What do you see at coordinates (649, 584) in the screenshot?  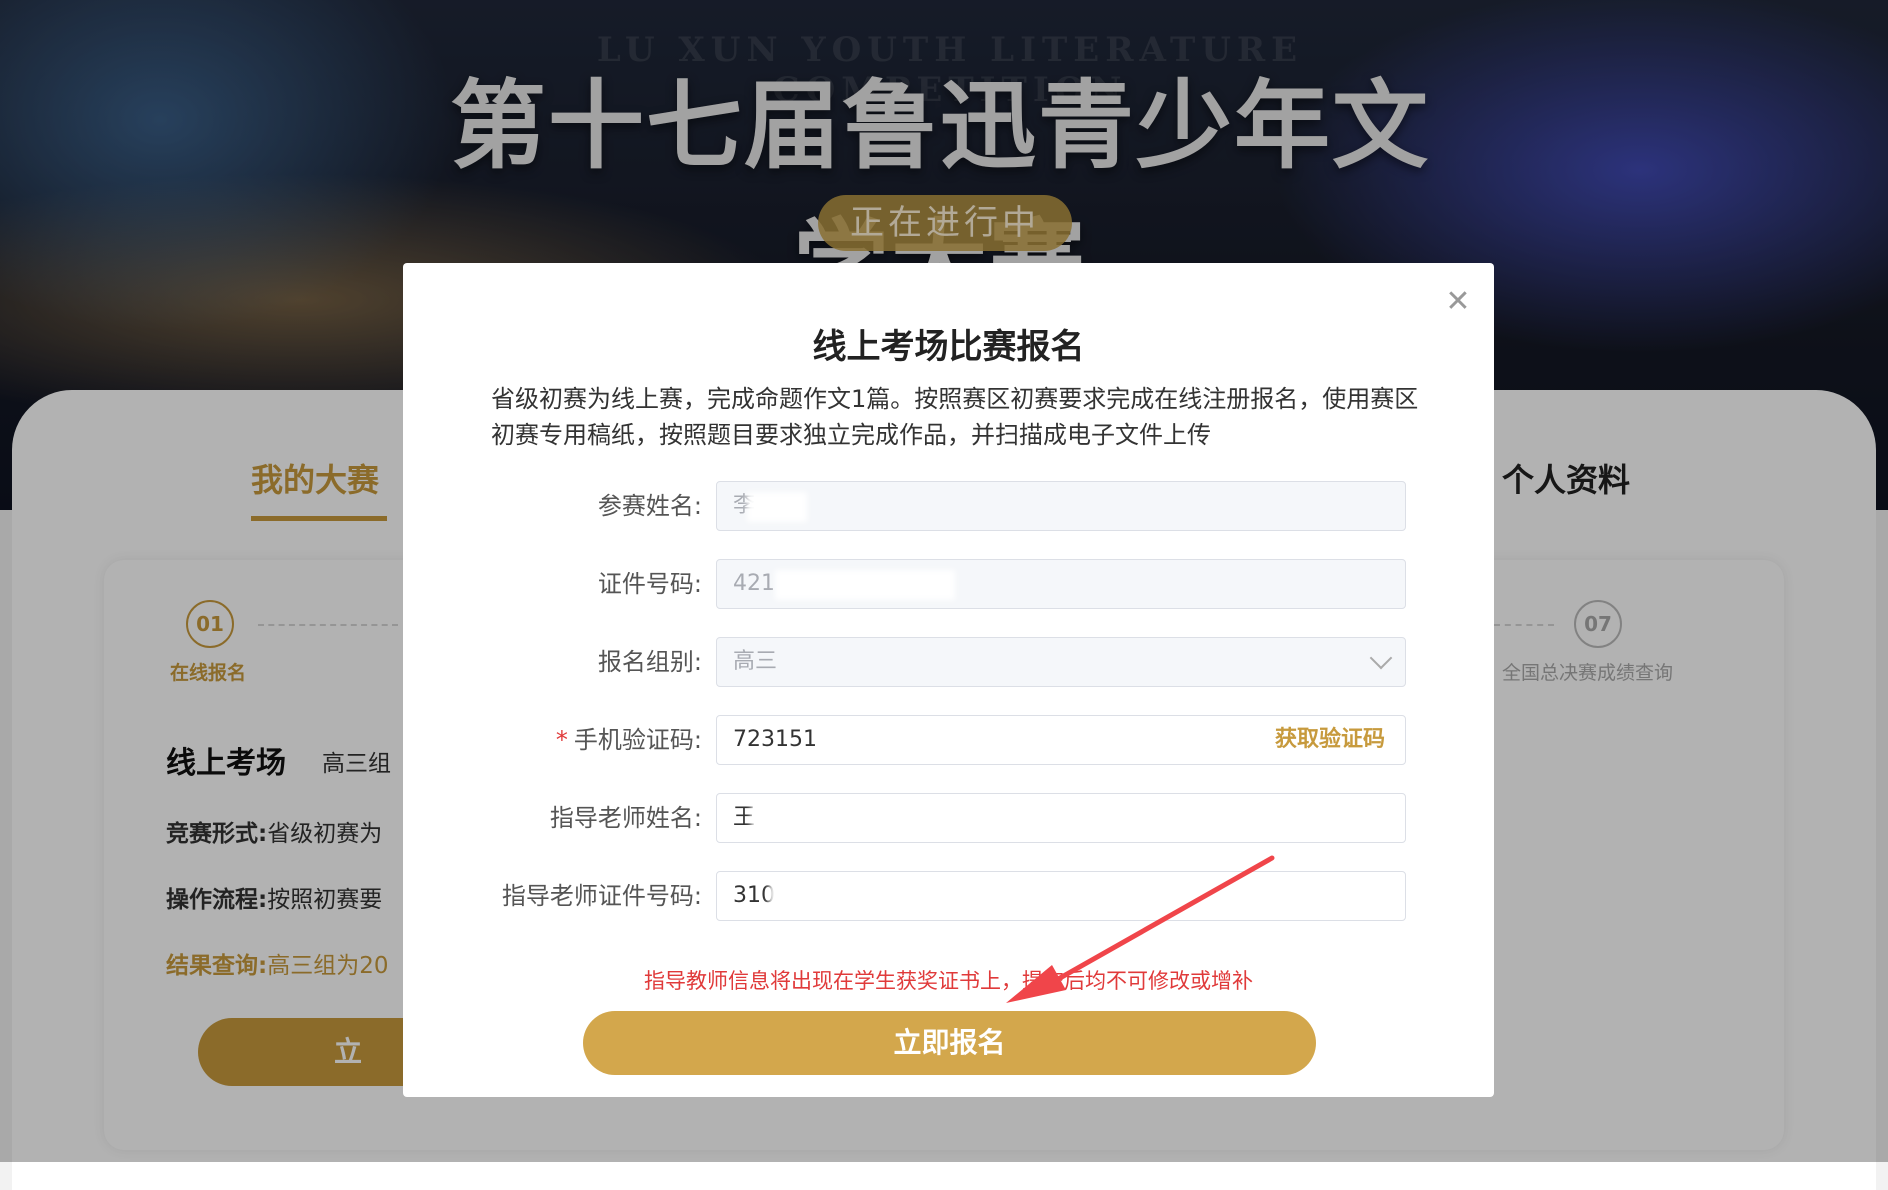 I see `id-label: 证件号码:` at bounding box center [649, 584].